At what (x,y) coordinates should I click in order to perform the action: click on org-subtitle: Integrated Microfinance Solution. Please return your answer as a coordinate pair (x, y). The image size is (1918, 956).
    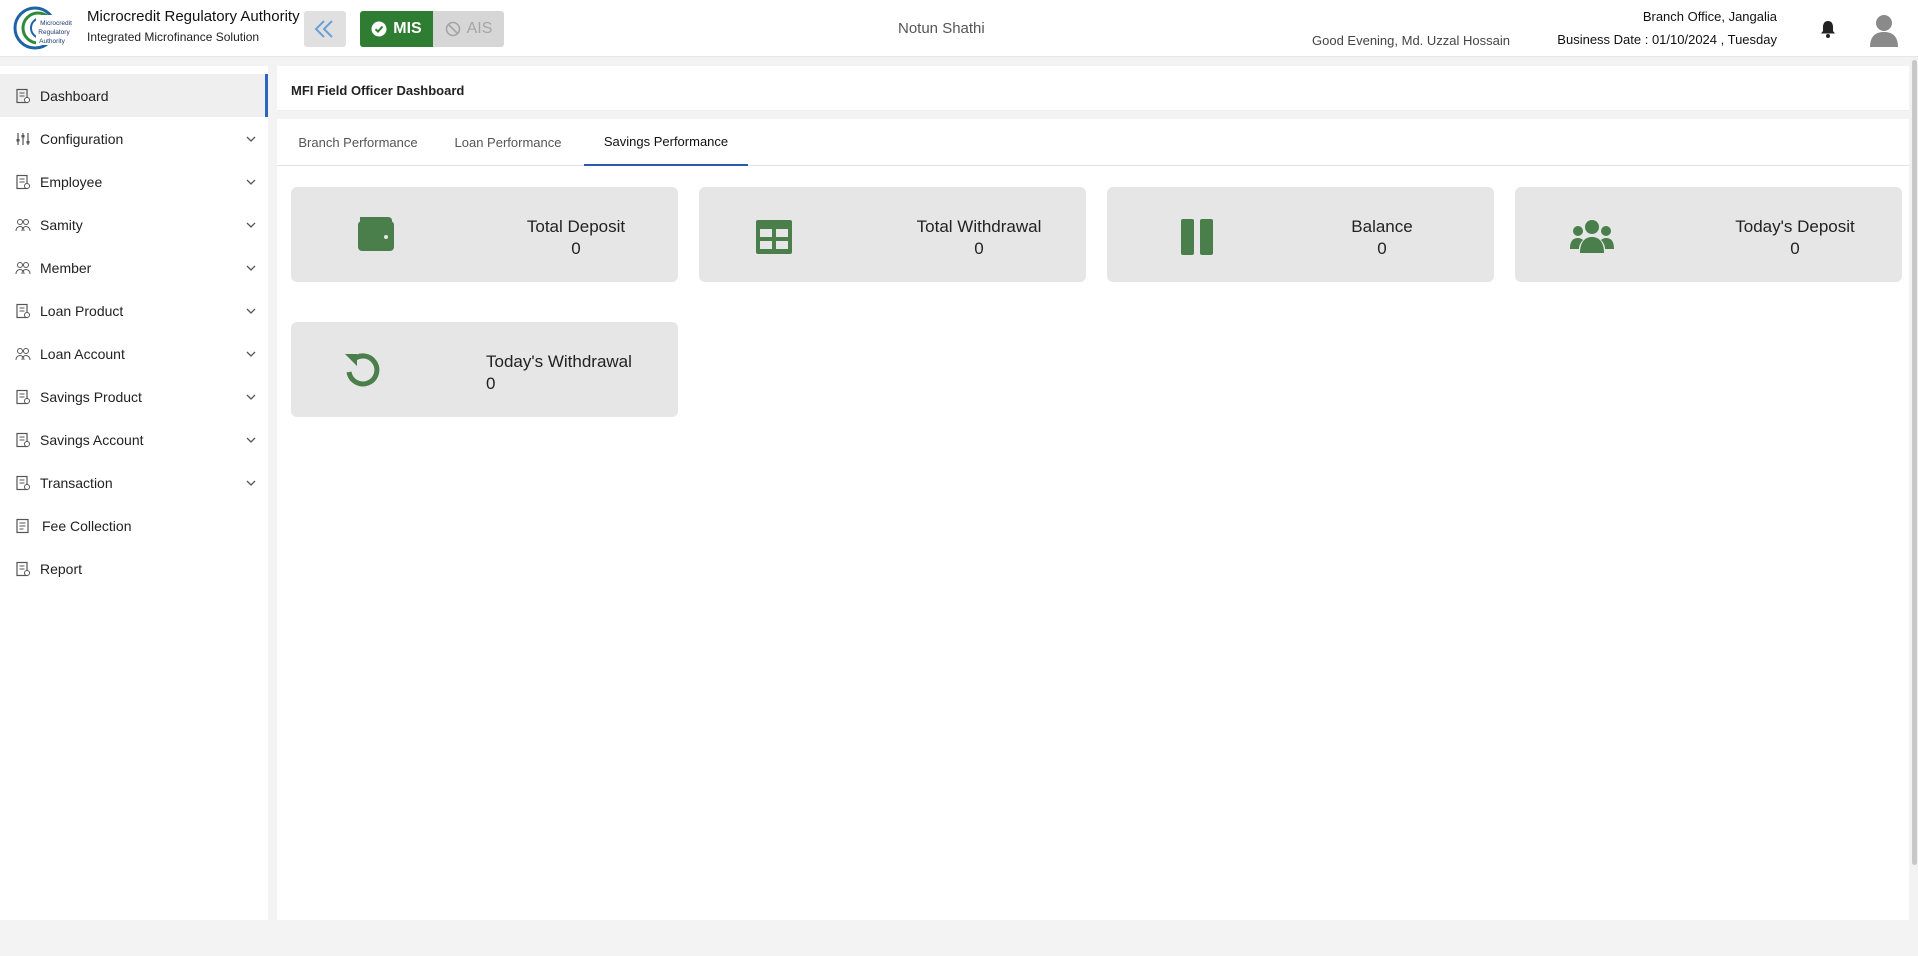
    Looking at the image, I should click on (173, 37).